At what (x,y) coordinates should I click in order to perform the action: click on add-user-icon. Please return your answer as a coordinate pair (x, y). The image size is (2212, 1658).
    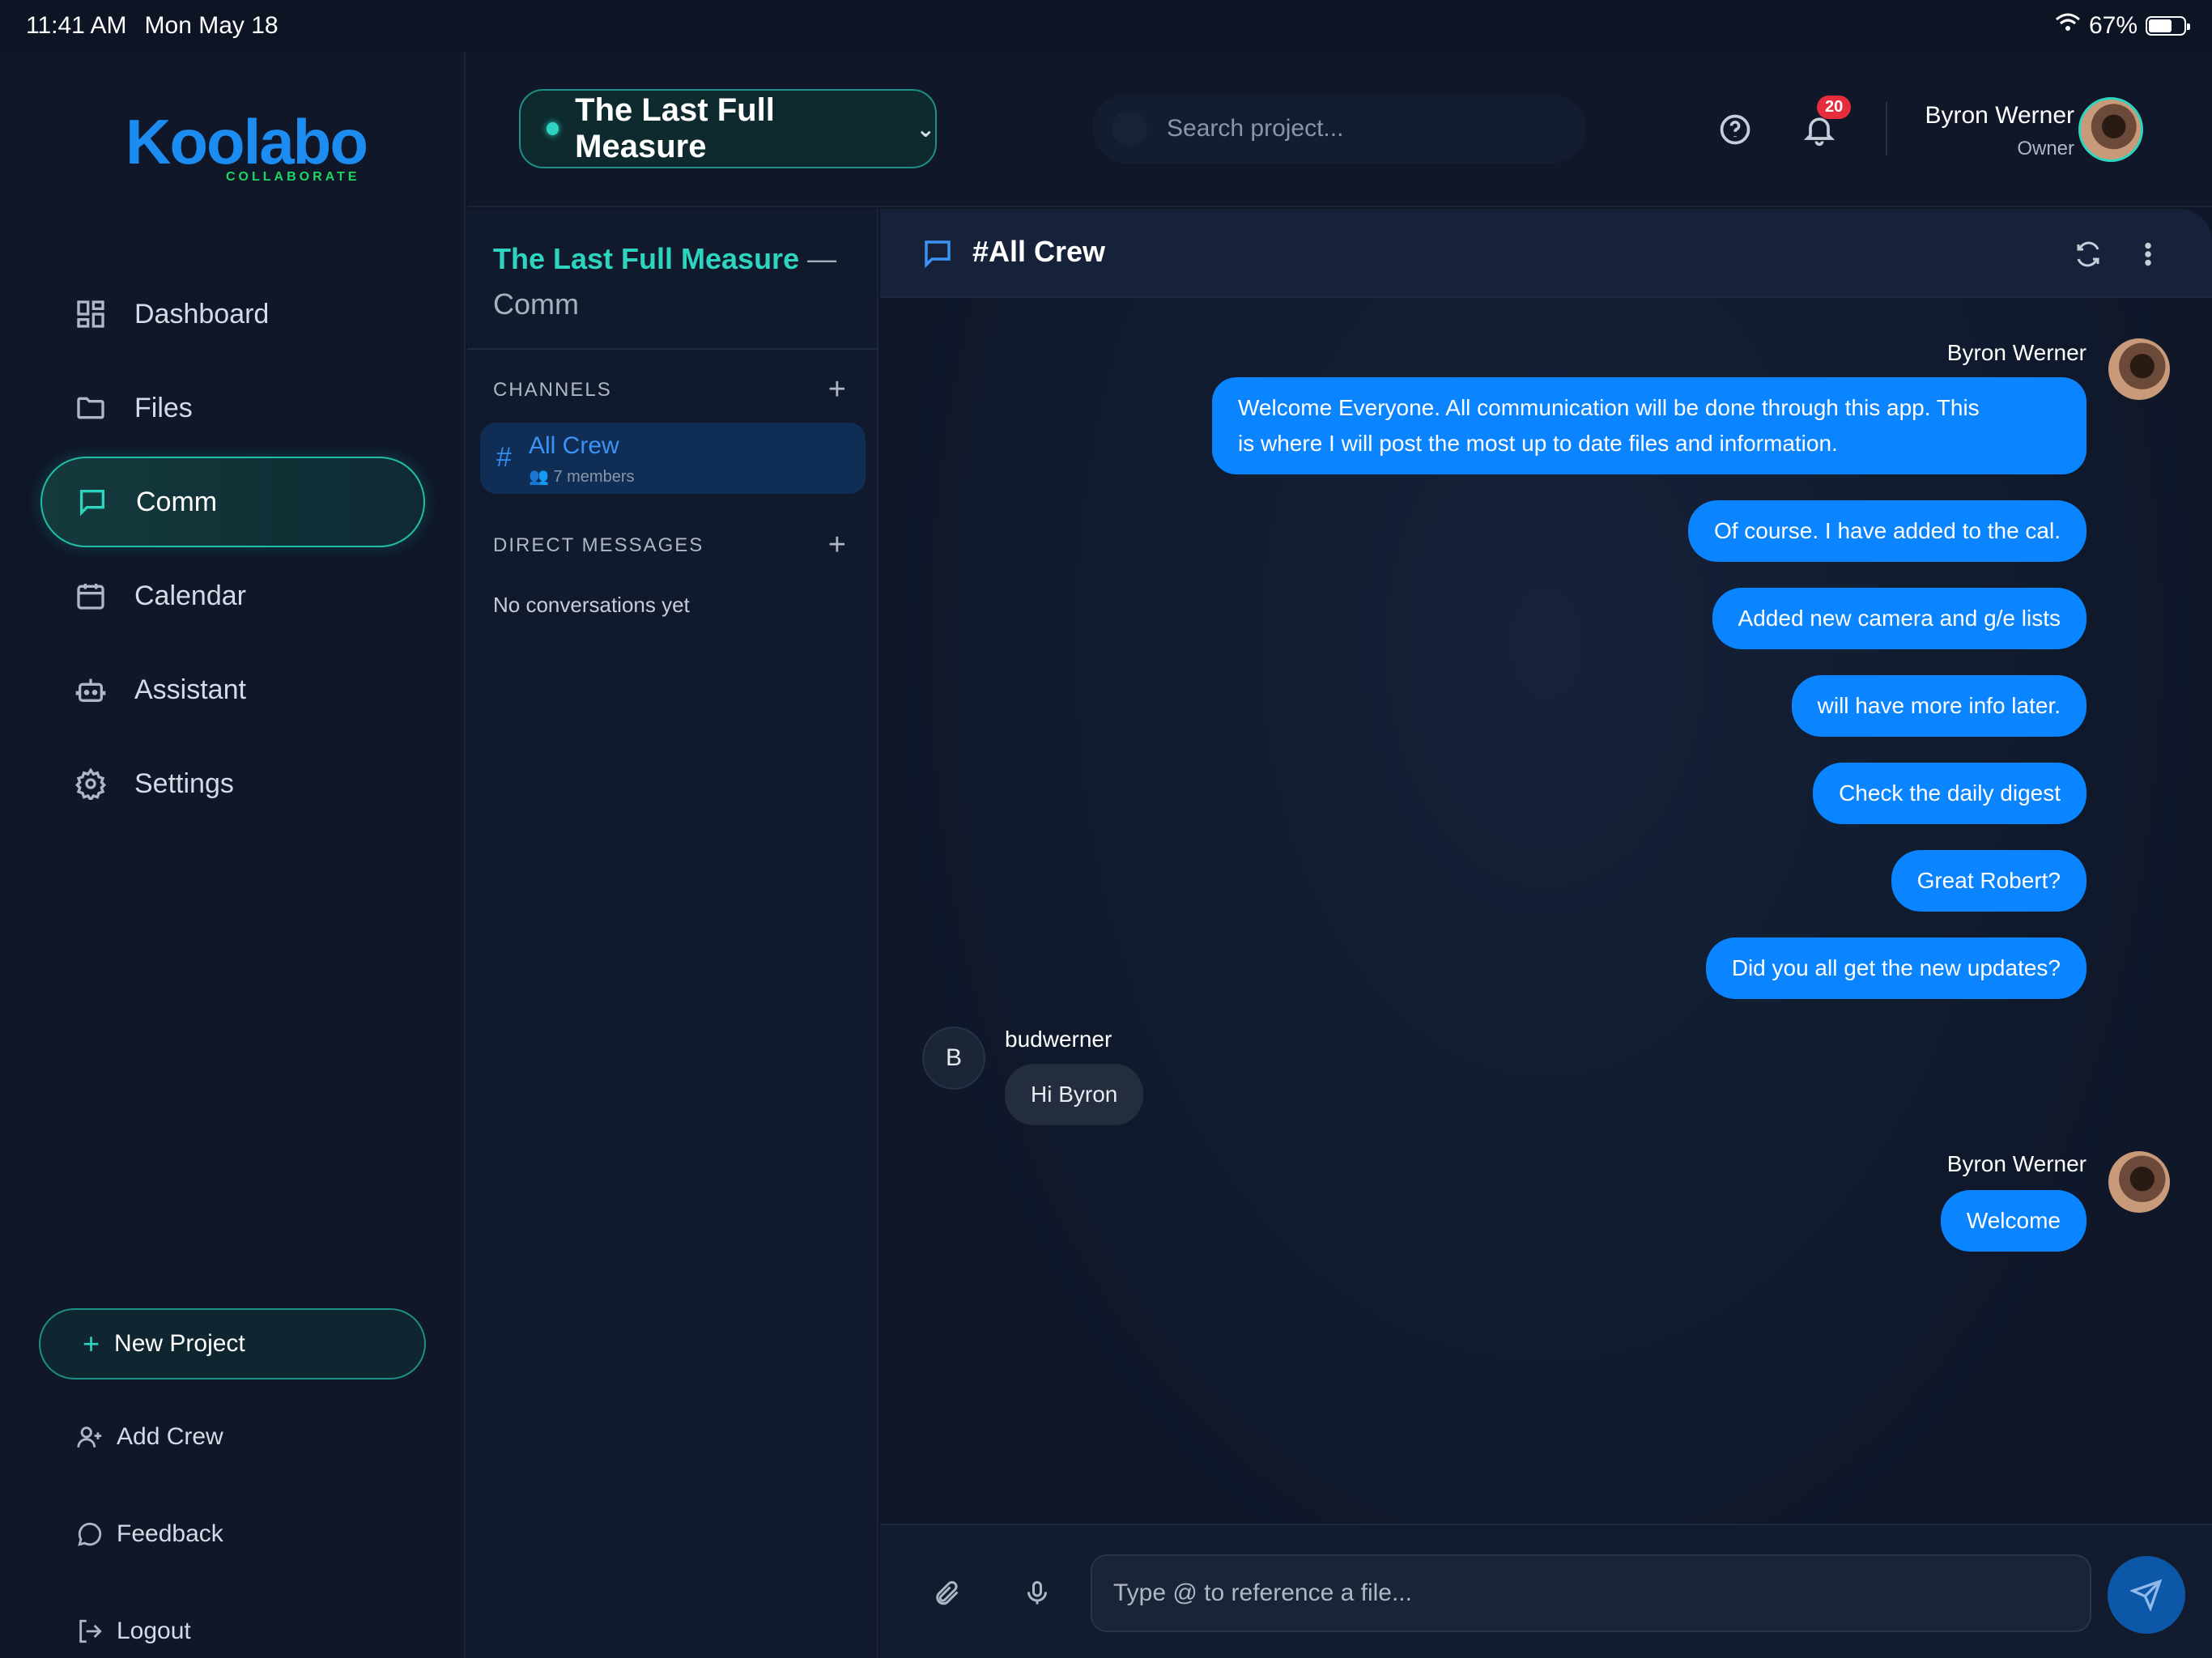
    Looking at the image, I should click on (89, 1437).